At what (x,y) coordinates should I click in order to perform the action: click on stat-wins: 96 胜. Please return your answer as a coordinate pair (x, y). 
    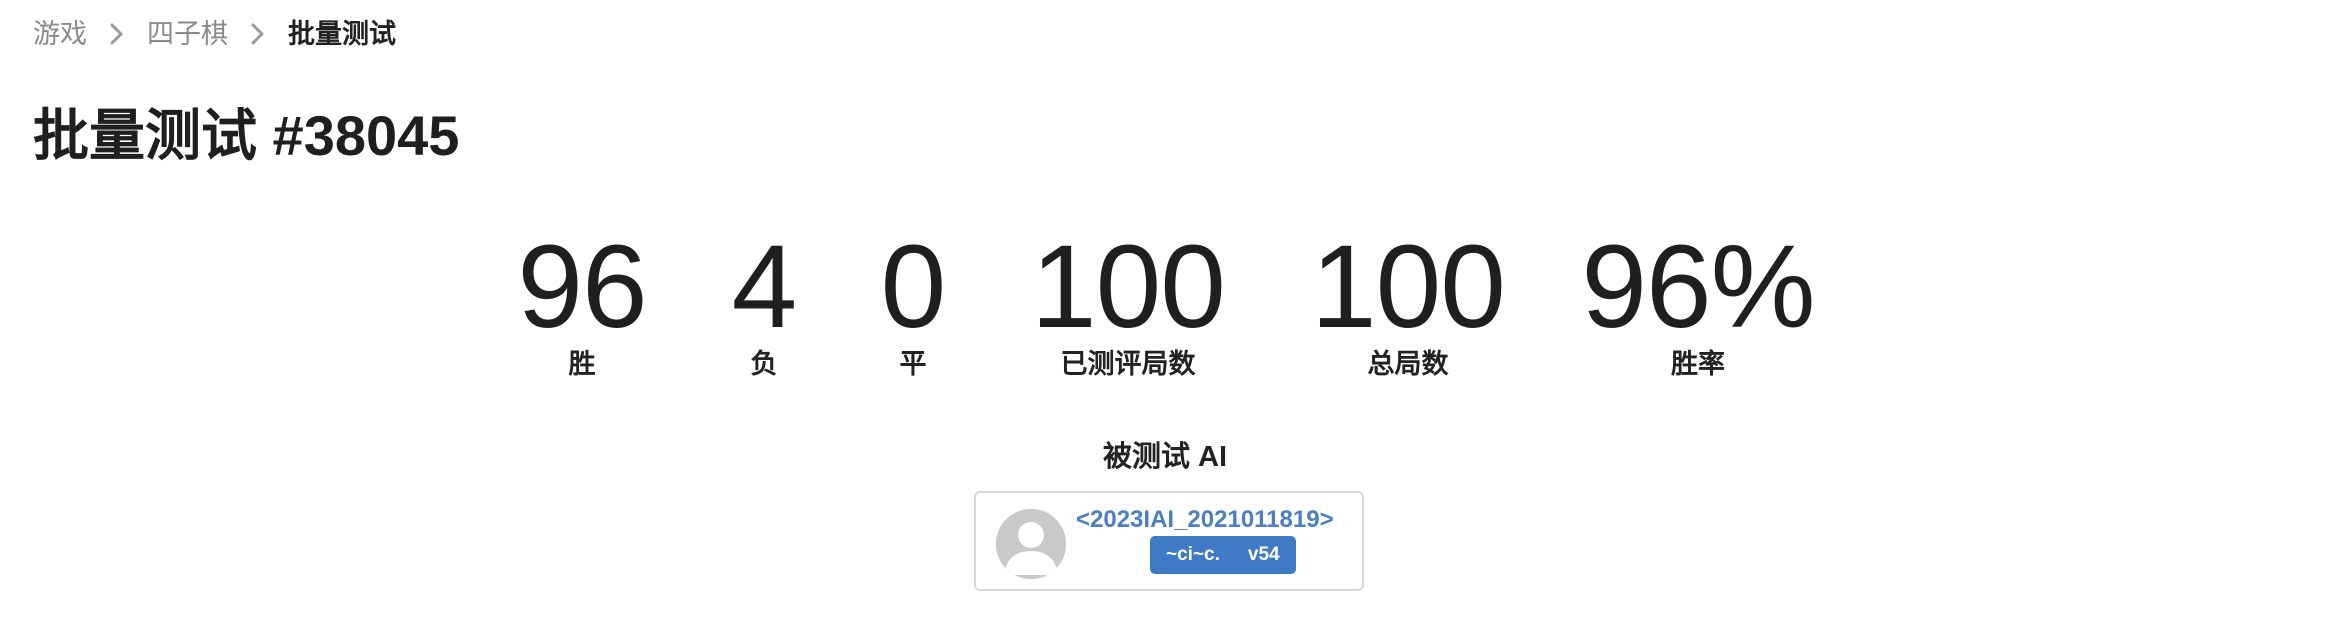
    Looking at the image, I should click on (582, 300).